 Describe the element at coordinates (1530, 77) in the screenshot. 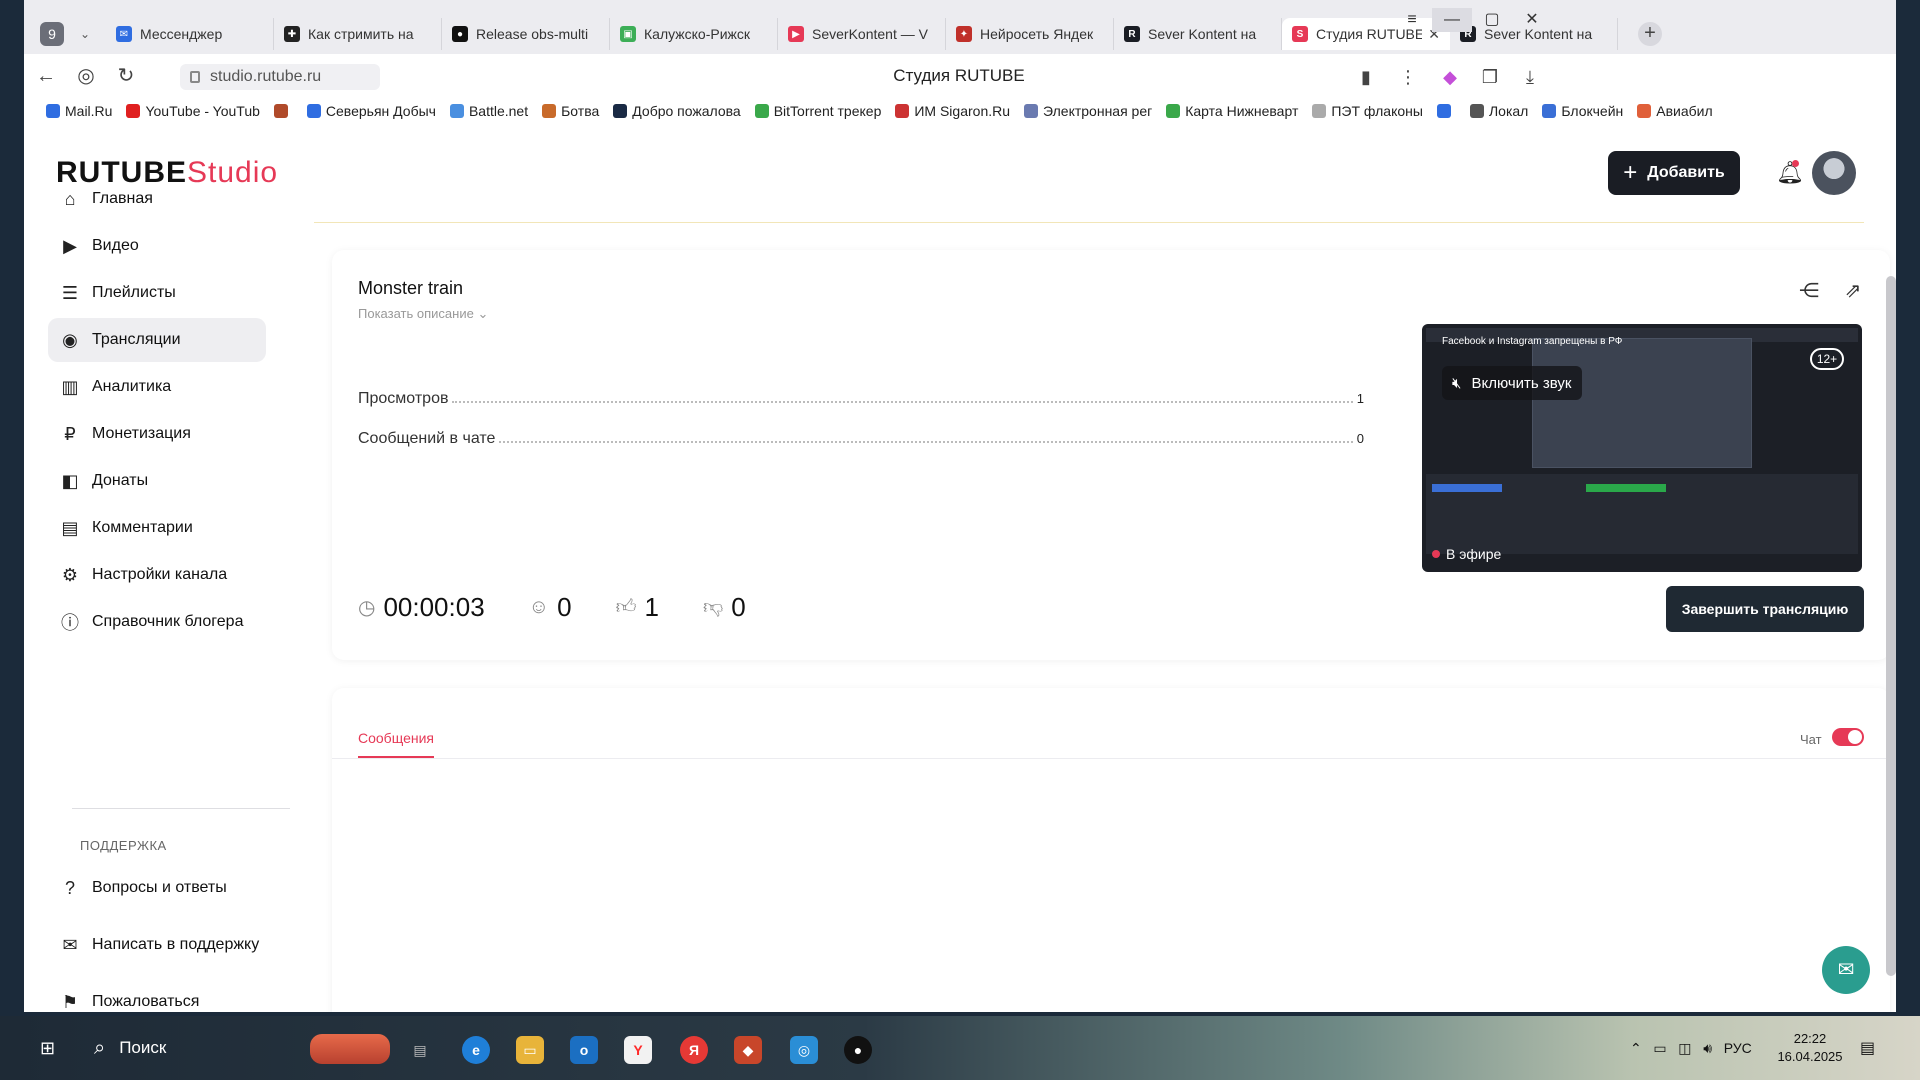

I see `download-icon: ⤓` at that location.